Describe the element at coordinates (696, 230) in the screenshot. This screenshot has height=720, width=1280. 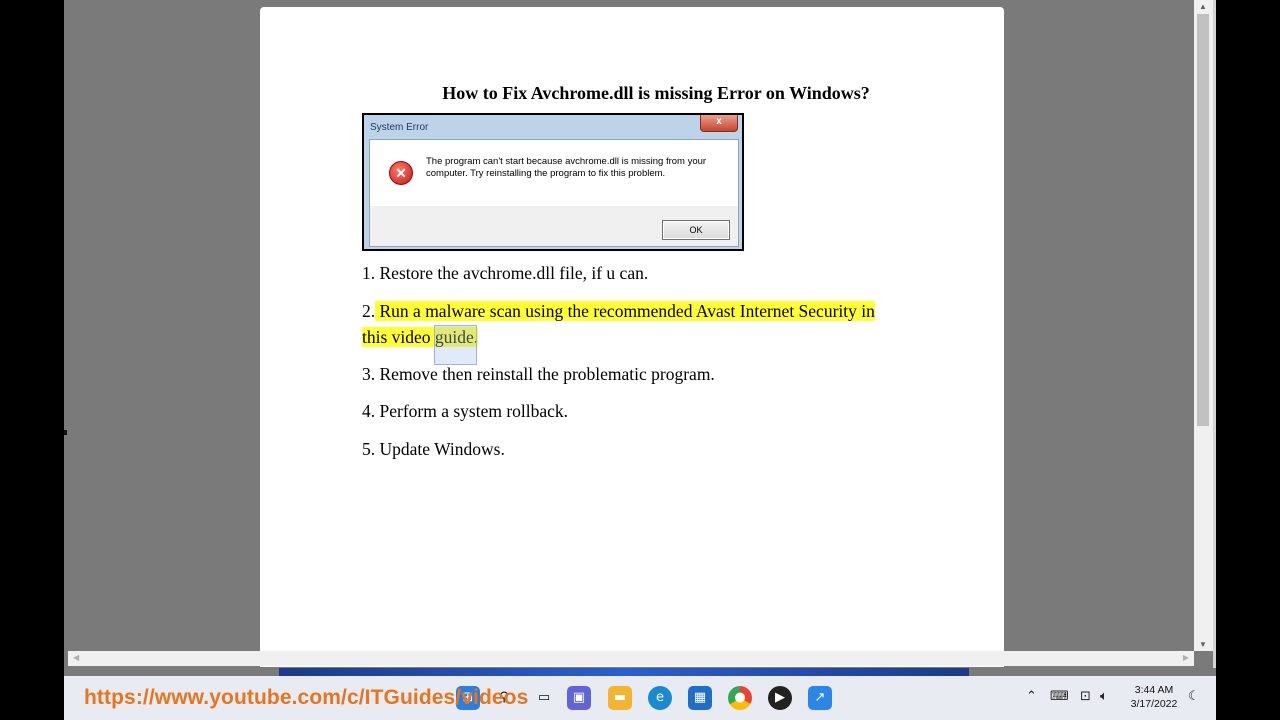
I see `ok-button: OK` at that location.